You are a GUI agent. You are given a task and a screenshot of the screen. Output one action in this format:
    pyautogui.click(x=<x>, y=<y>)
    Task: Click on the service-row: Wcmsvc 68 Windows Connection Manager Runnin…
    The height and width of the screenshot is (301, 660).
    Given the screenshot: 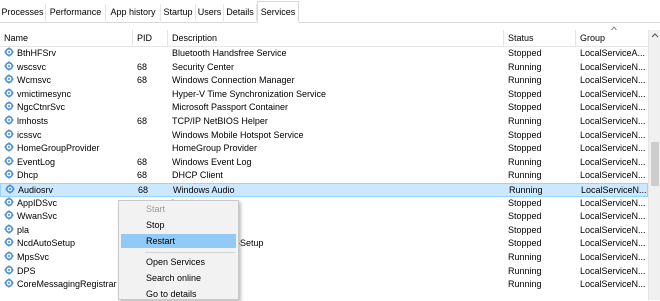 What is the action you would take?
    pyautogui.click(x=324, y=81)
    